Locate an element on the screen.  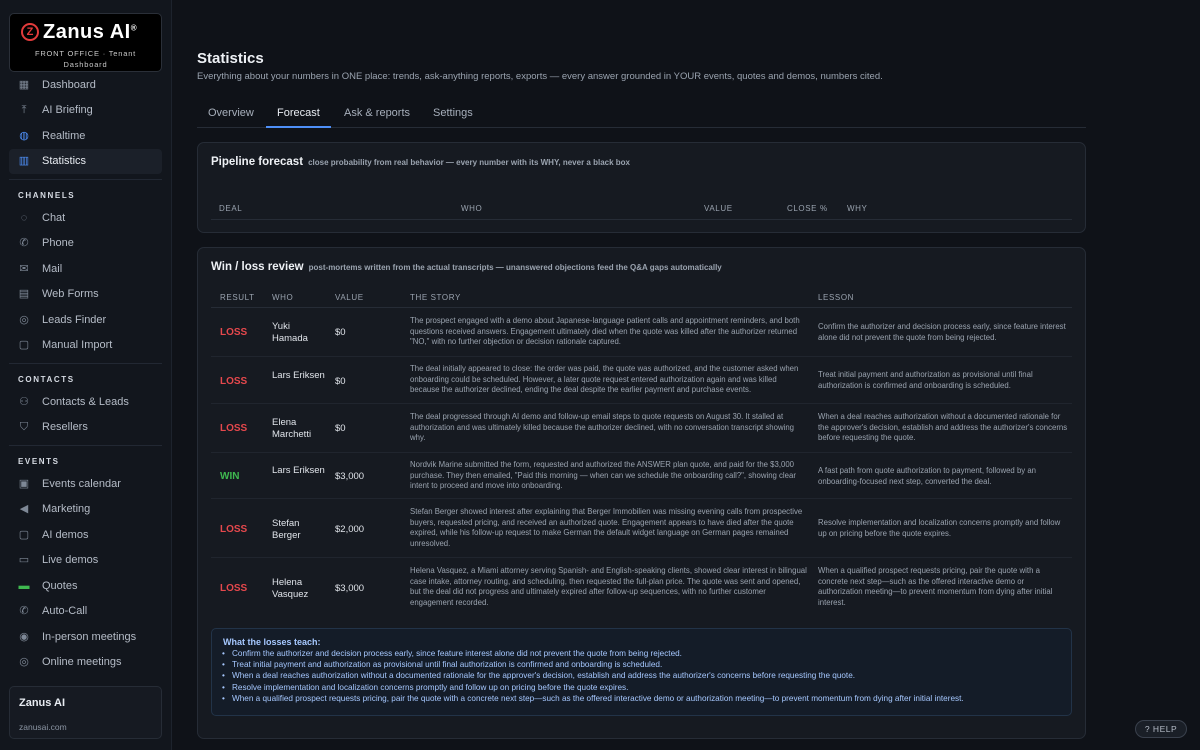
nav-item-realtime: ◍ Realtime is located at coordinates (85, 136).